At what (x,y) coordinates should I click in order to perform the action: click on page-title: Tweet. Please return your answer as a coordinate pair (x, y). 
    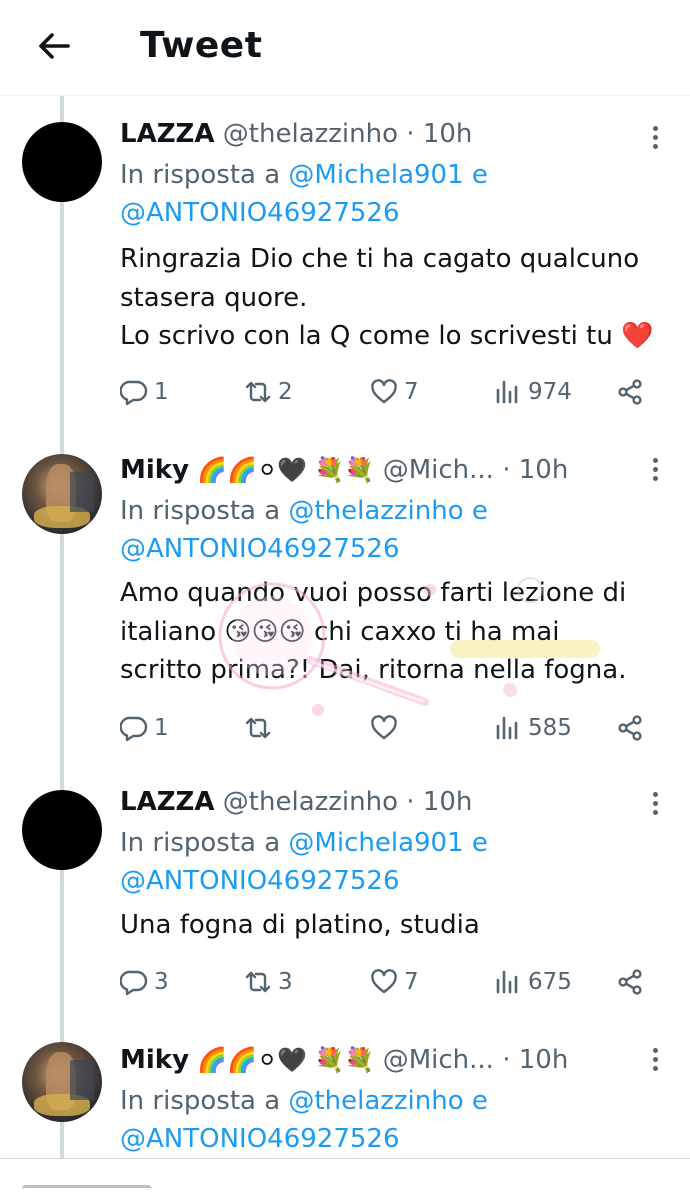
    Looking at the image, I should click on (201, 45).